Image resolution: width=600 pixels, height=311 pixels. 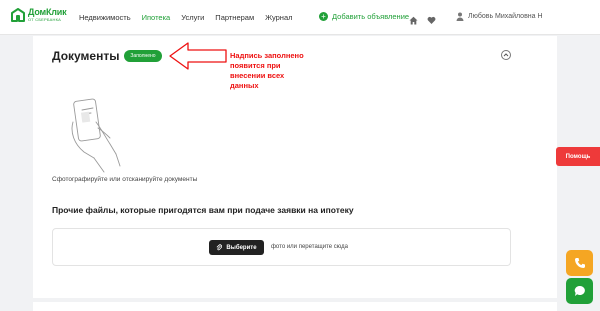 What do you see at coordinates (413, 18) in the screenshot?
I see `home-icon` at bounding box center [413, 18].